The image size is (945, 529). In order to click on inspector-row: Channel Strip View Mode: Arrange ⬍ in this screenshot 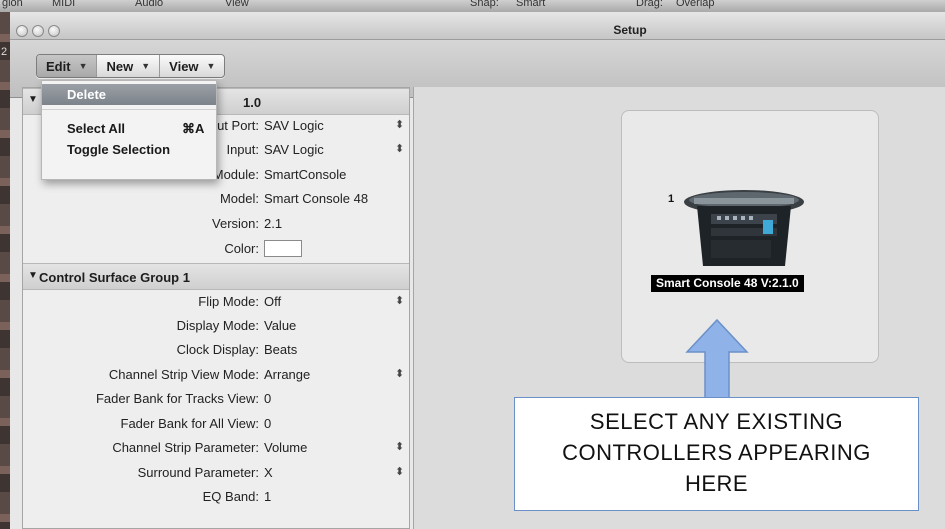, I will do `click(216, 375)`.